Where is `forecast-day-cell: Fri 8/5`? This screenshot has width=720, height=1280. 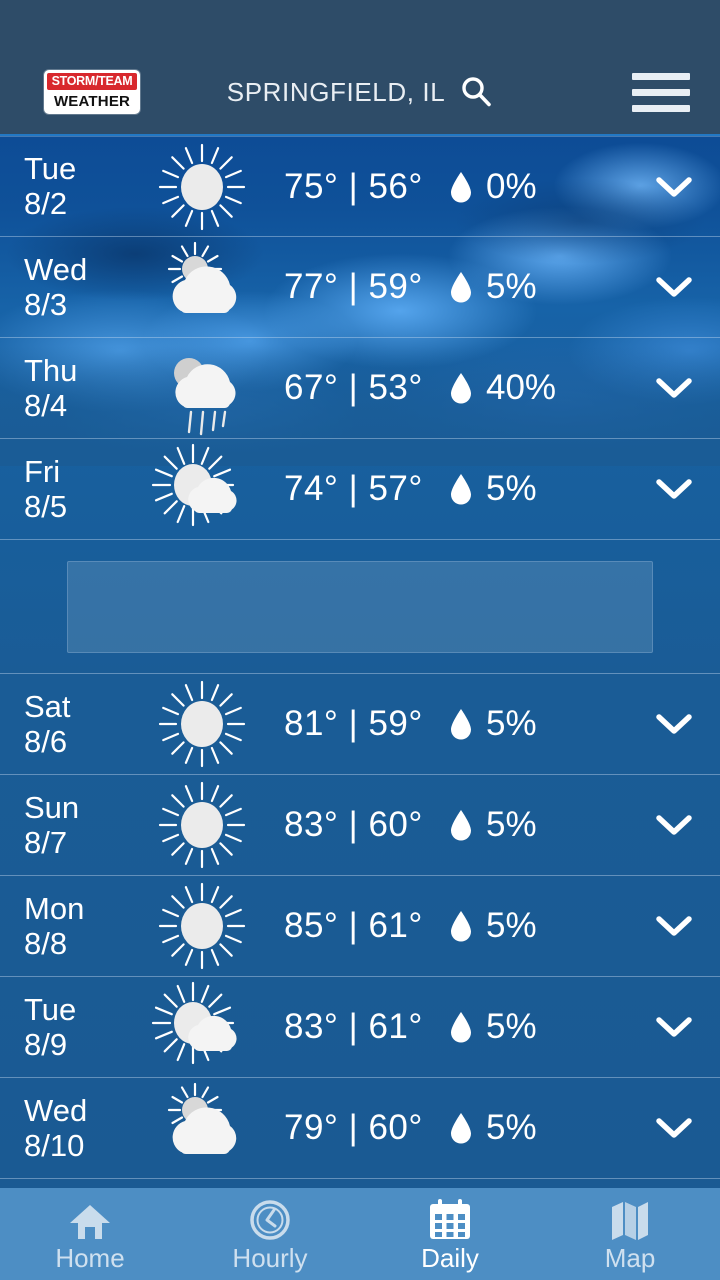
forecast-day-cell: Fri 8/5 is located at coordinates (71, 489).